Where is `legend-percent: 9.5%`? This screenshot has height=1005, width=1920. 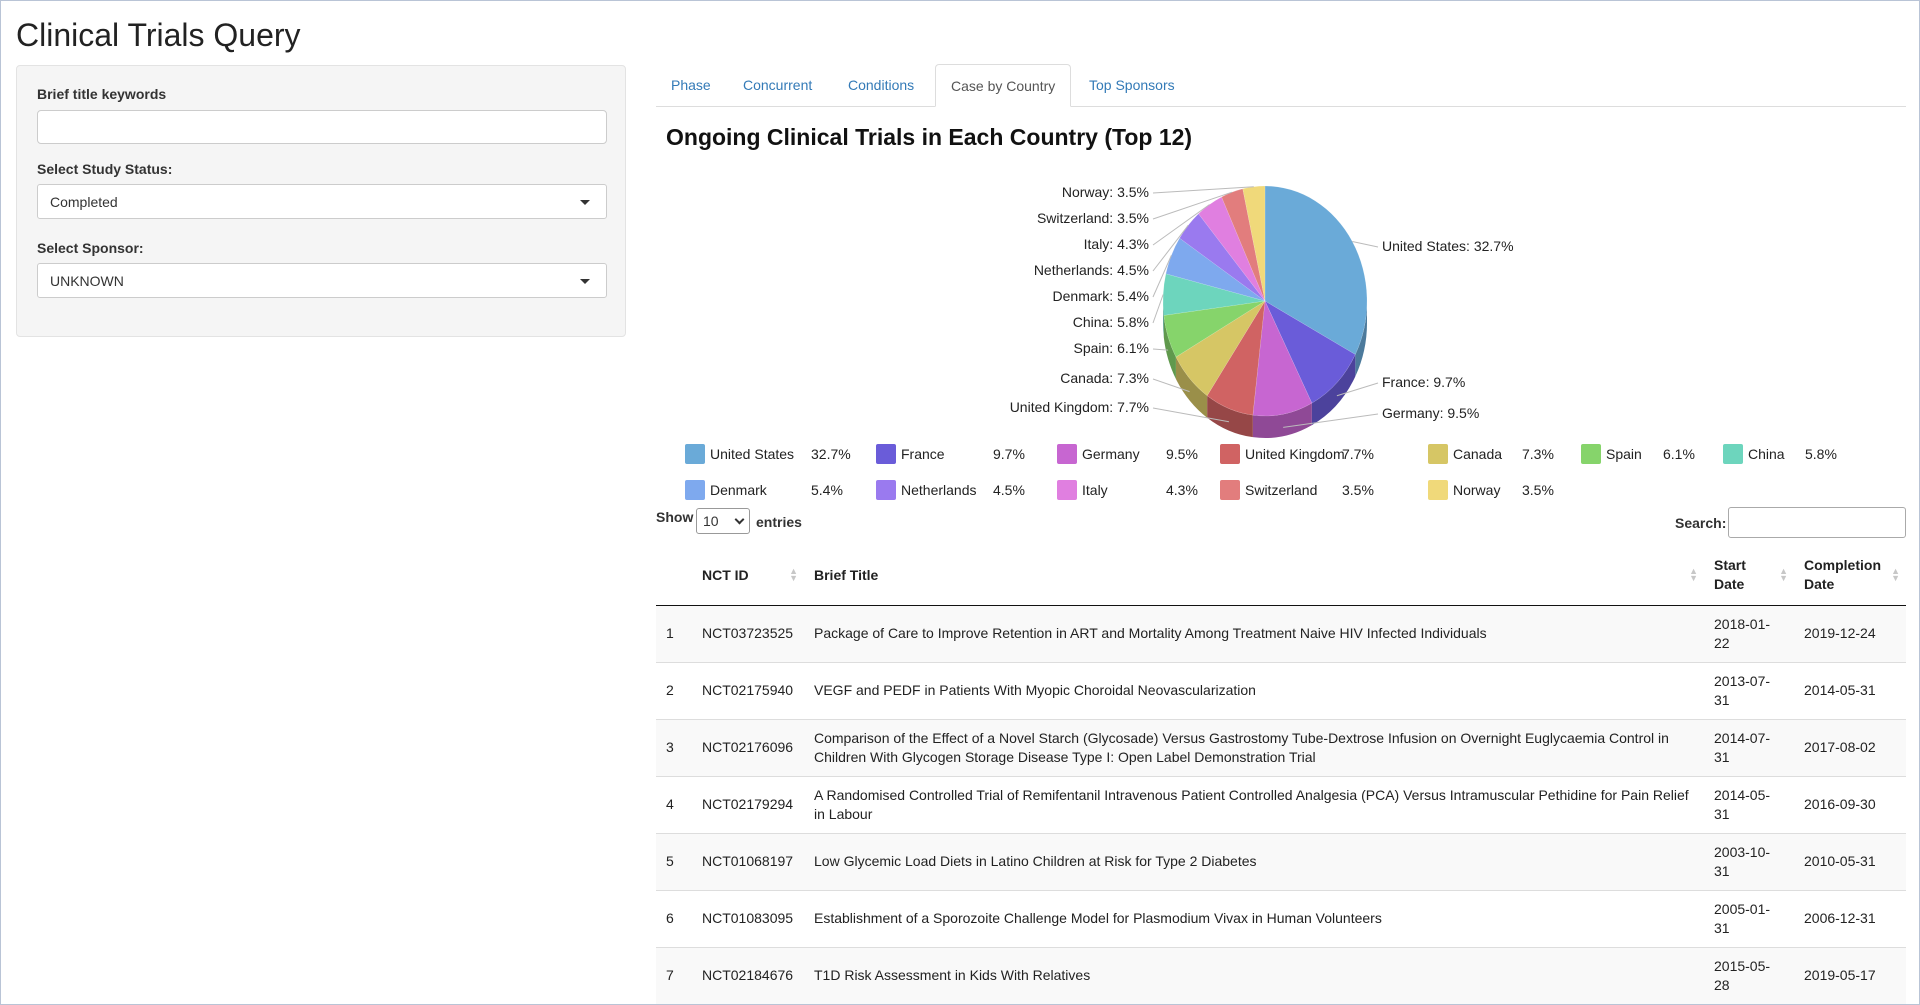 legend-percent: 9.5% is located at coordinates (1182, 454).